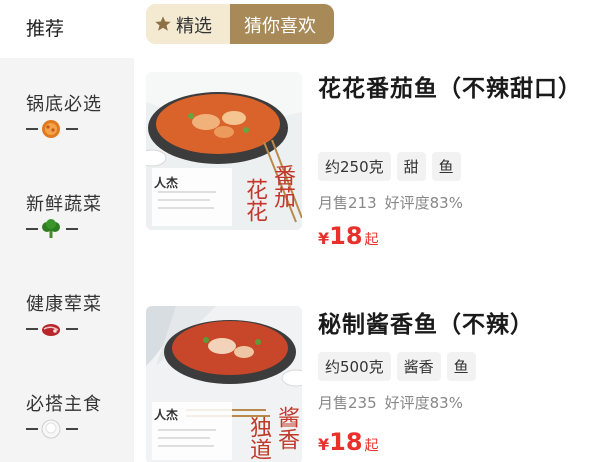  I want to click on product-image: 人杰 独道 酱香, so click(224, 384).